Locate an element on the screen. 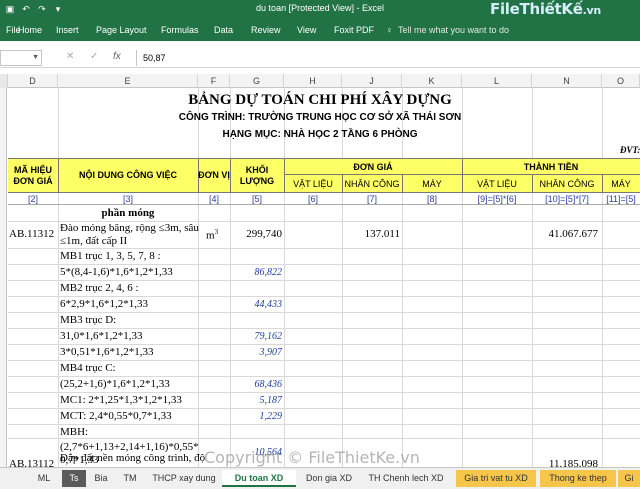 The width and height of the screenshot is (640, 489). detail-mb3-formula-2: 3*0,51*1,6*1,2*1,33 is located at coordinates (107, 352).